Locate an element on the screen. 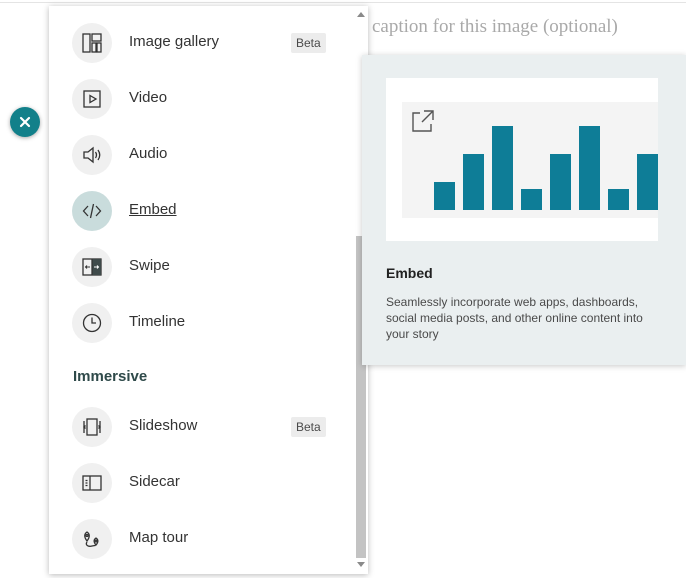  close-icon is located at coordinates (25, 122).